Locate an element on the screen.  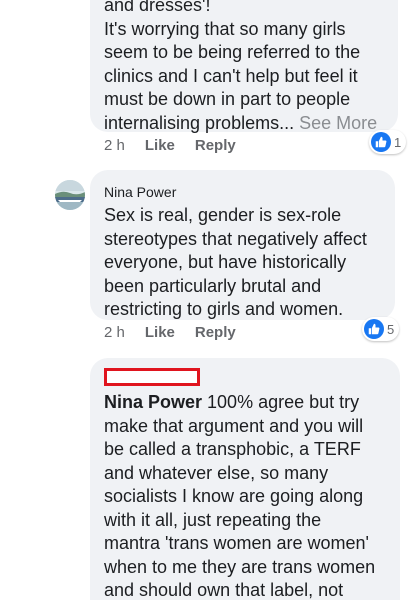
comment-line: stereotypes that negatively affect is located at coordinates (235, 238).